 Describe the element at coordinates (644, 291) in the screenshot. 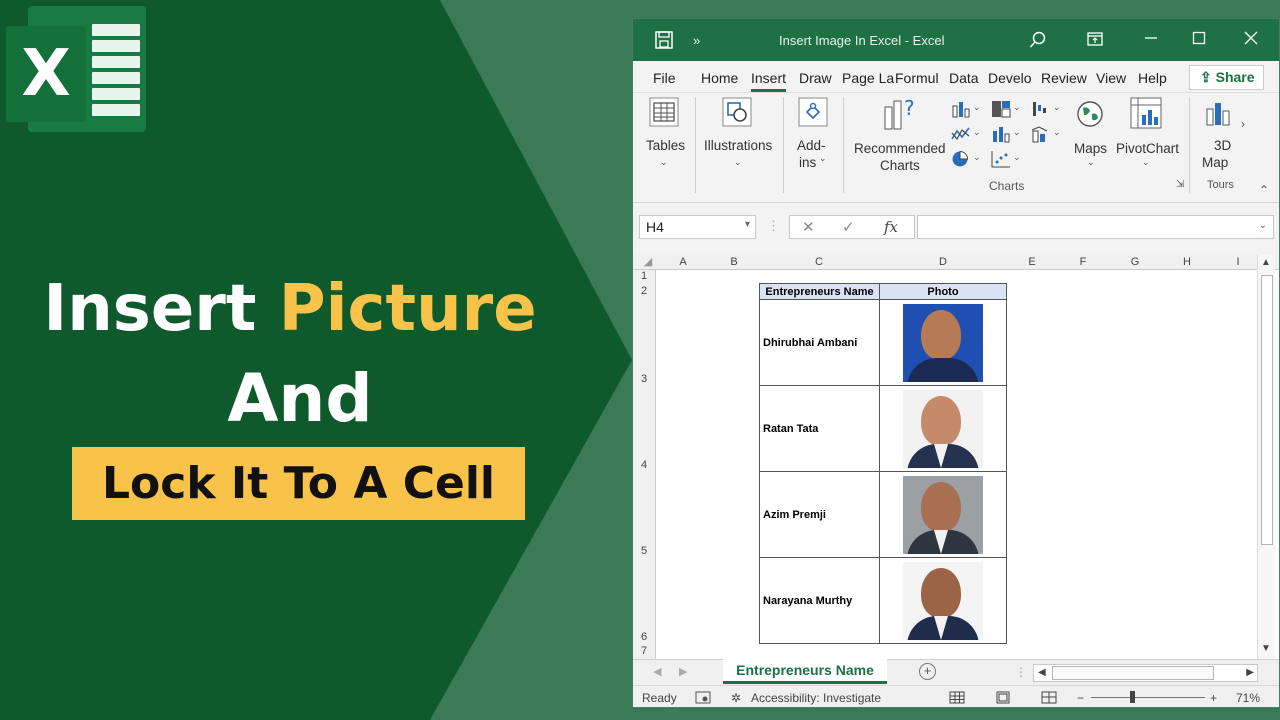

I see `row-header-2: 2` at that location.